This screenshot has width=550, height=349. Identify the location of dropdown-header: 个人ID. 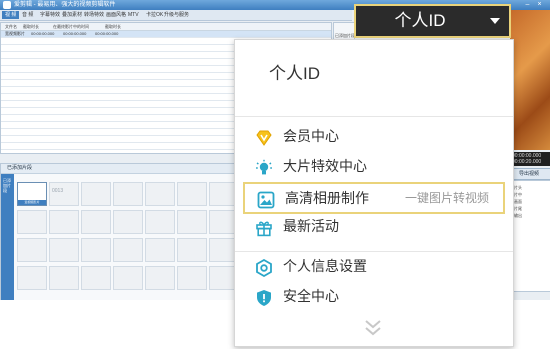
(294, 73).